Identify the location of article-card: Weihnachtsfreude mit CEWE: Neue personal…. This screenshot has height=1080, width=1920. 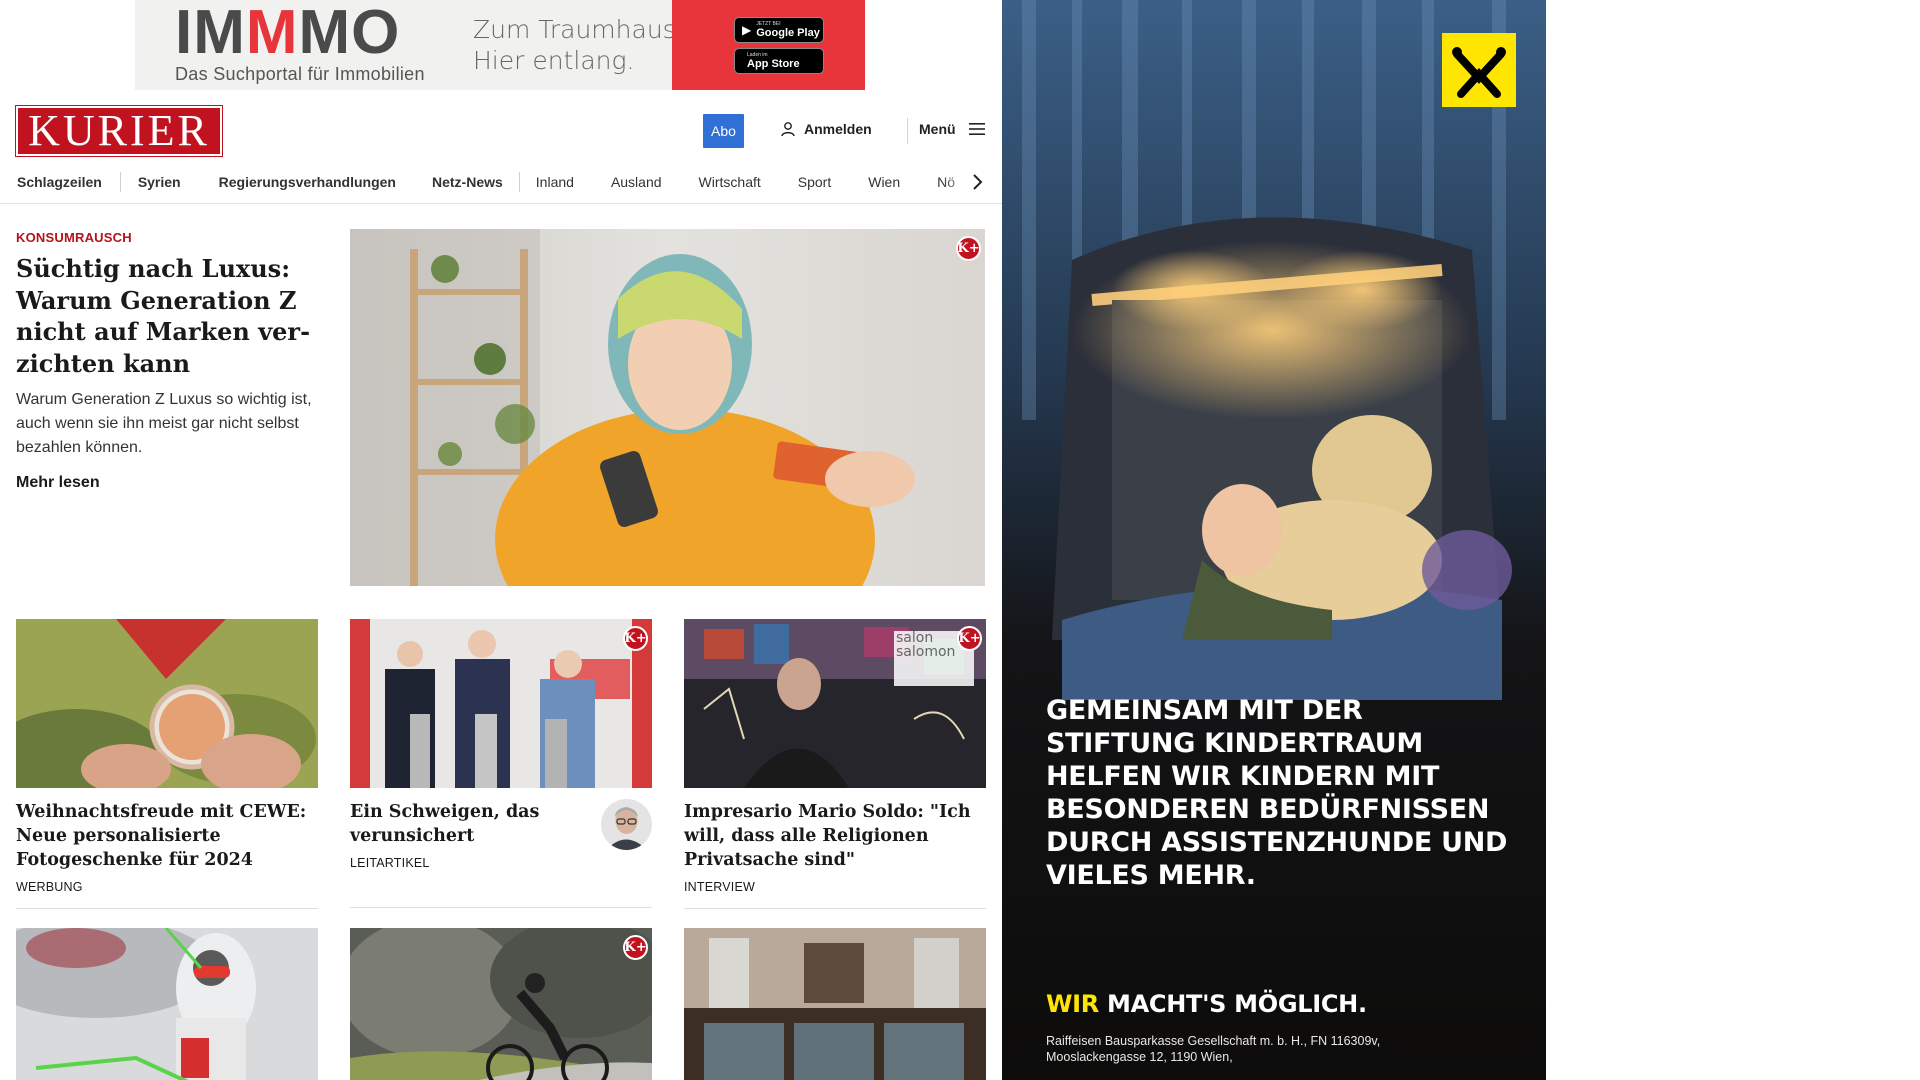
(167, 764).